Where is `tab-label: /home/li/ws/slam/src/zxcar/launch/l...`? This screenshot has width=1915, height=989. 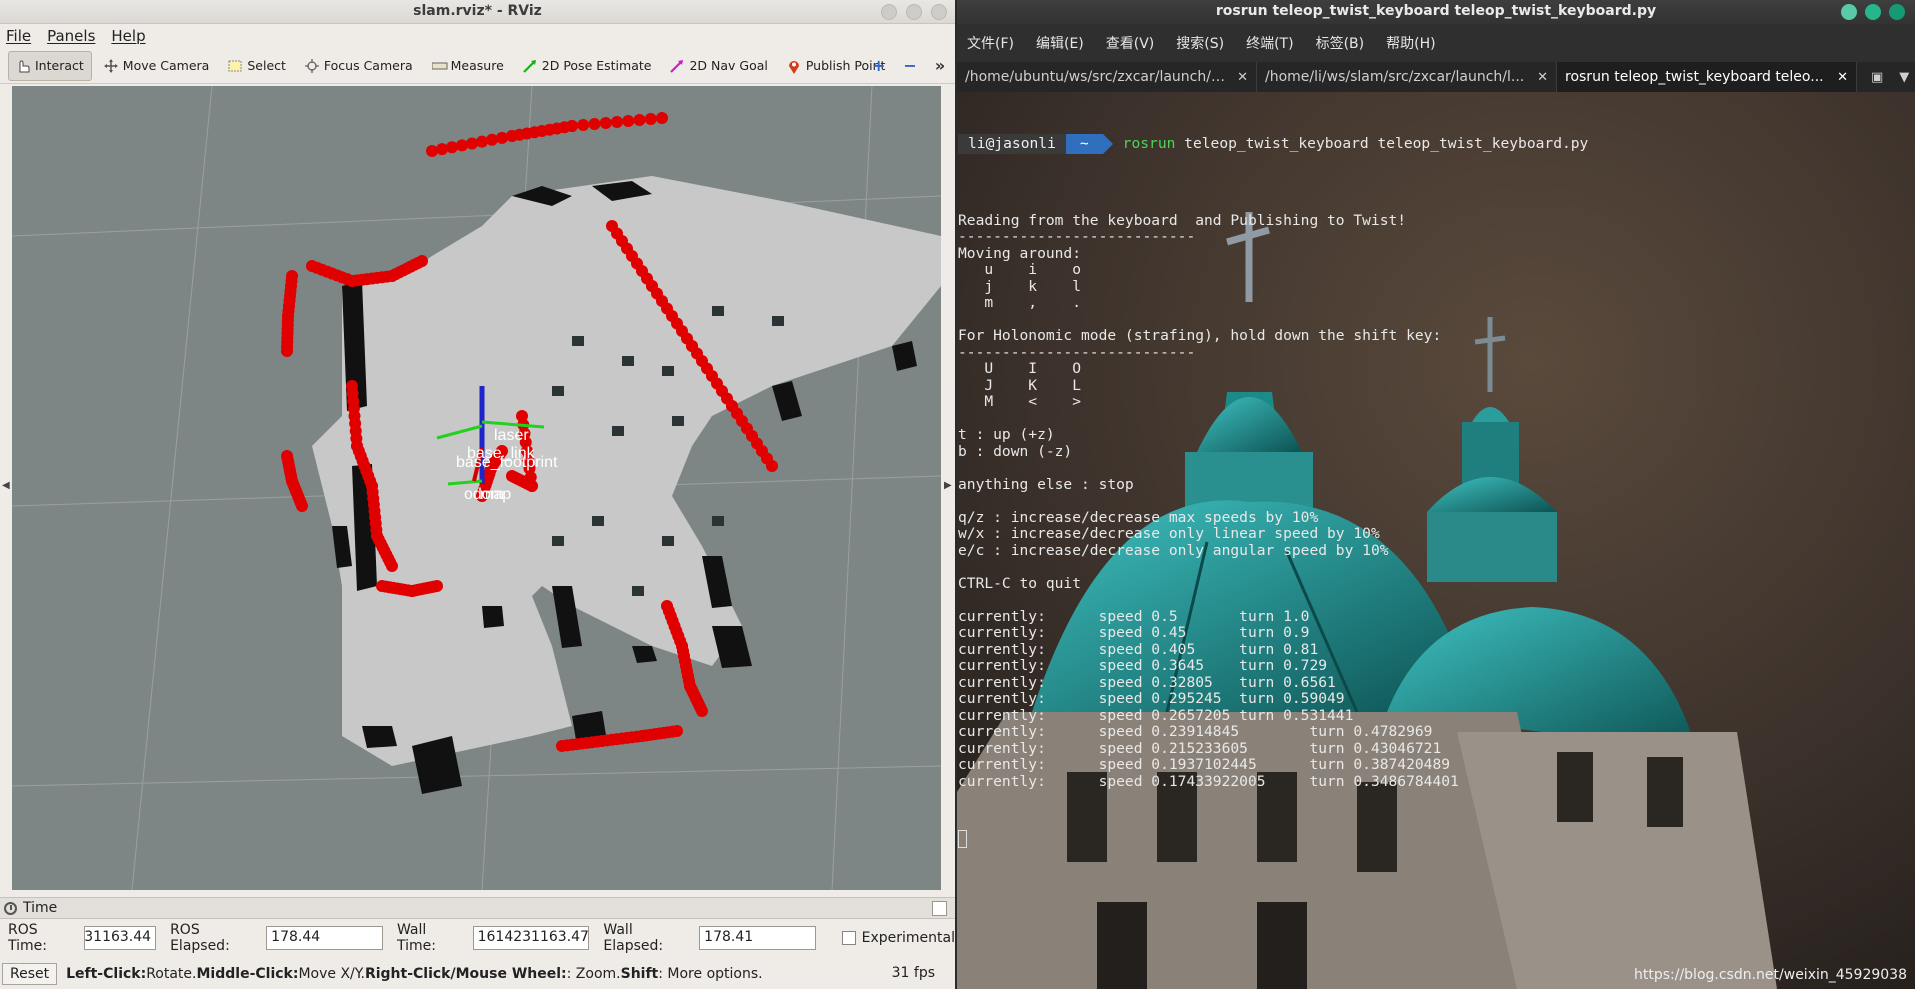
tab-label: /home/li/ws/slam/src/zxcar/launch/l... is located at coordinates (1395, 77).